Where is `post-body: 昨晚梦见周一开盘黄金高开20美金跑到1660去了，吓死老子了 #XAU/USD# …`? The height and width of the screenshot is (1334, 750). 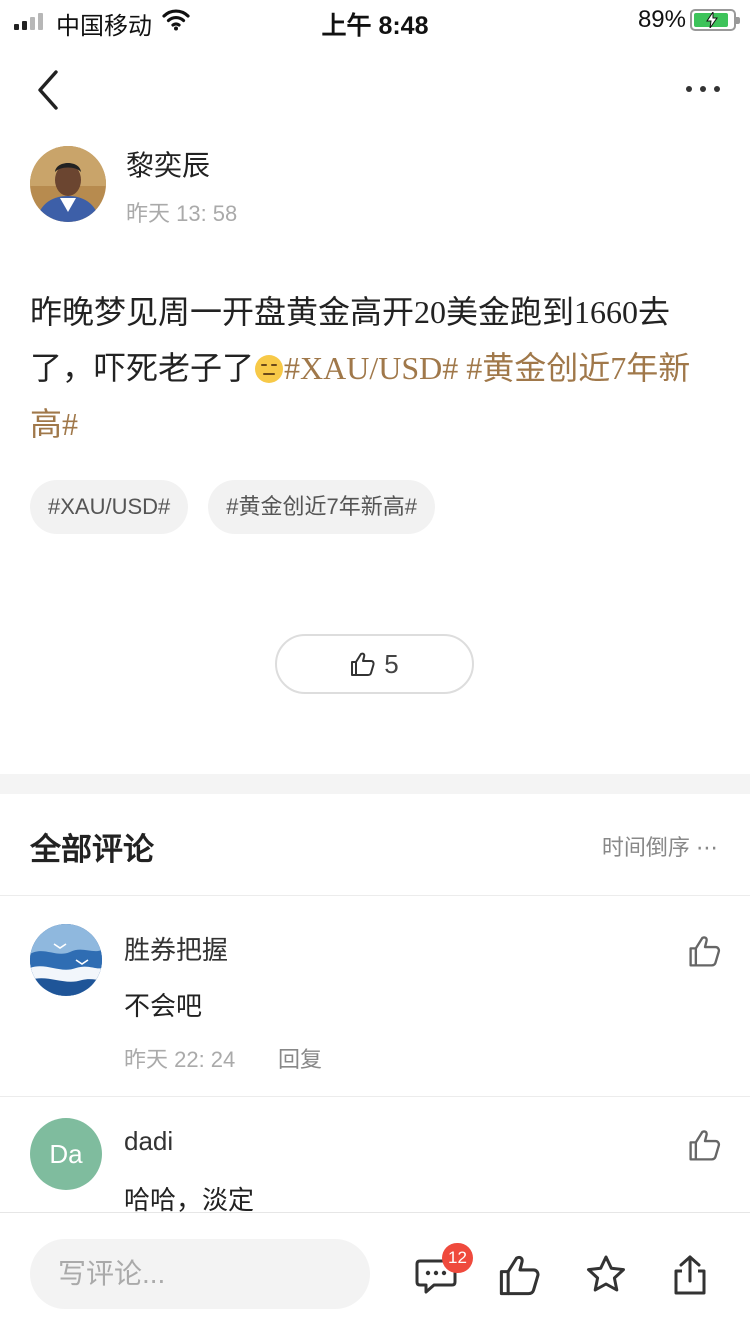
post-body: 昨晚梦见周一开盘黄金高开20美金跑到1660去了，吓死老子了 #XAU/USD# … is located at coordinates (375, 368).